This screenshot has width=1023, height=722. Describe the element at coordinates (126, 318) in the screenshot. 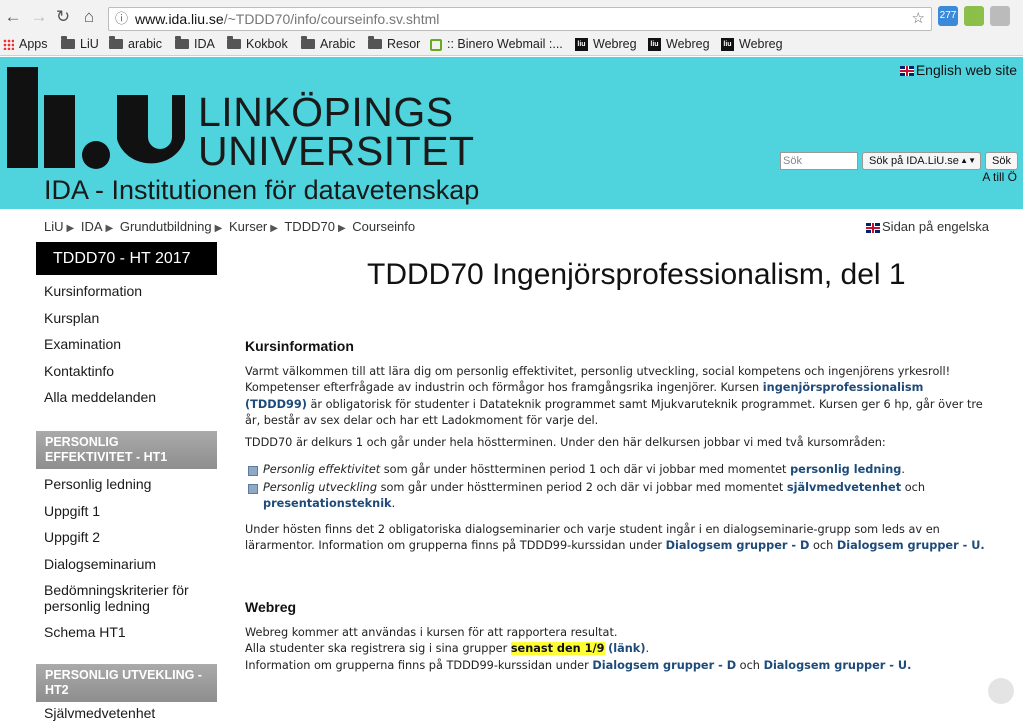

I see `sidebar-item-kursplan: Kursplan` at that location.